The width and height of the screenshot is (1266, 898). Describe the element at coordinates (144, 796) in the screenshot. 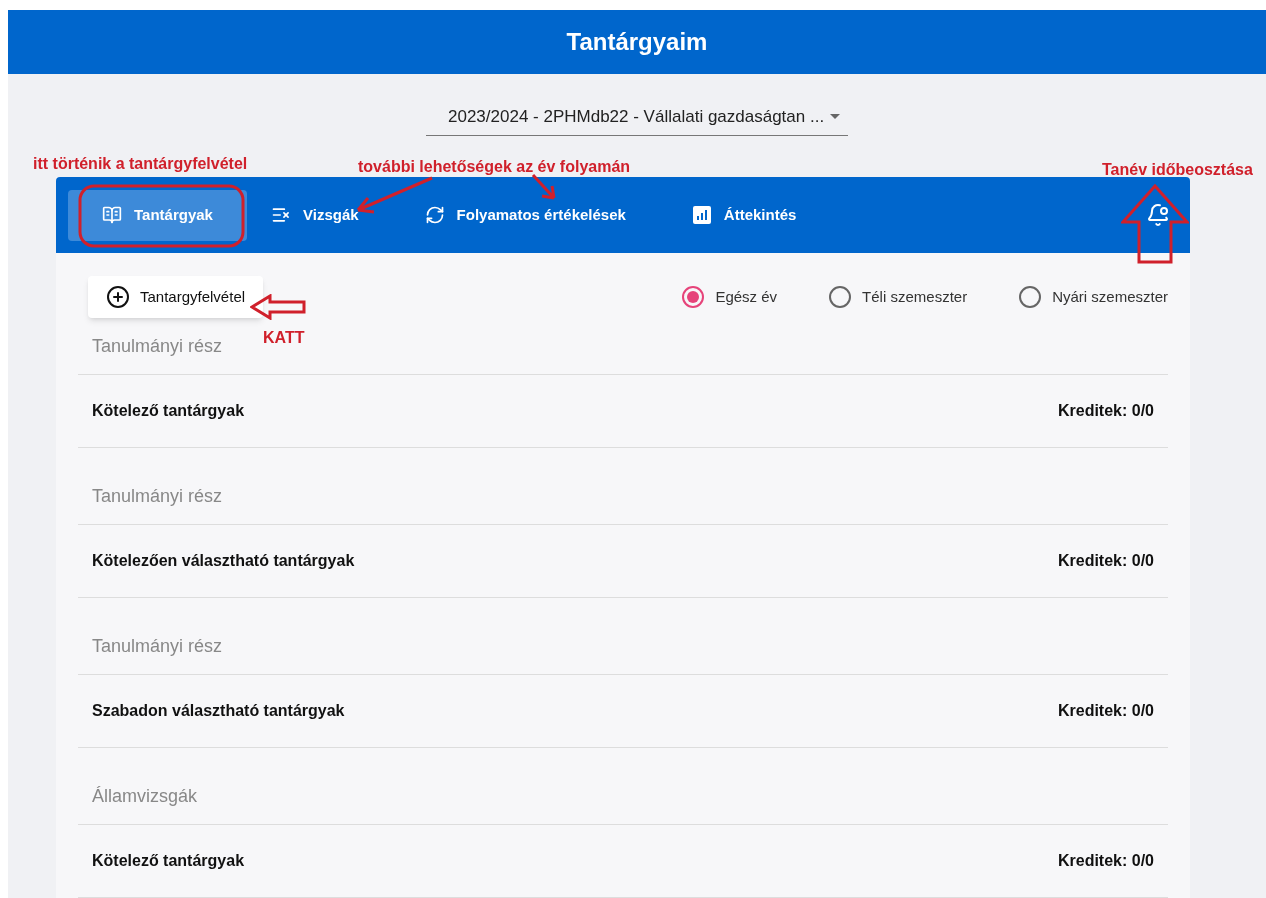

I see `section-heading: Államvizsgák` at that location.